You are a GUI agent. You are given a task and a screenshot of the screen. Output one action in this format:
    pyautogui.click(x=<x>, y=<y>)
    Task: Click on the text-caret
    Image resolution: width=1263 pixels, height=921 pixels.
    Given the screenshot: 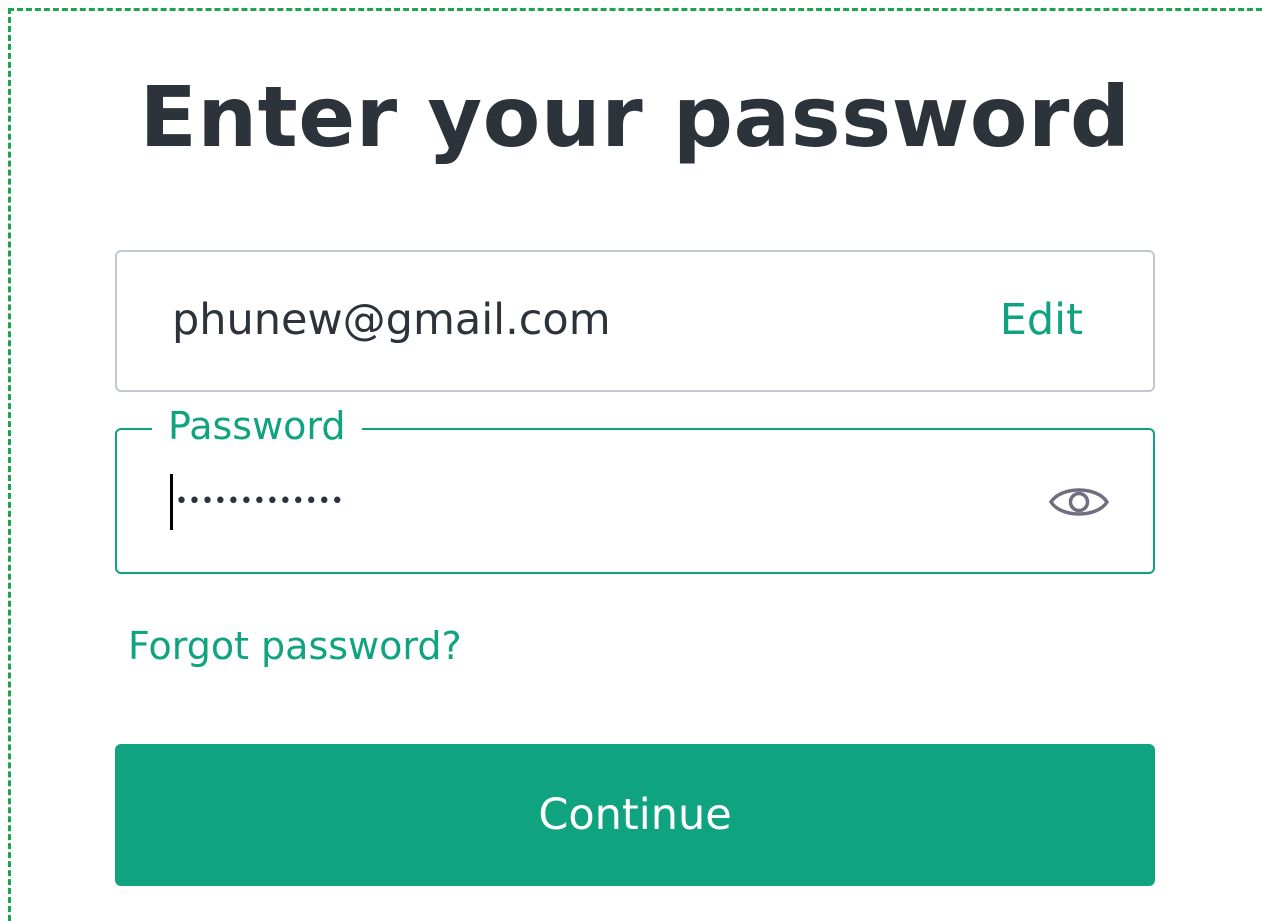 What is the action you would take?
    pyautogui.click(x=171, y=502)
    